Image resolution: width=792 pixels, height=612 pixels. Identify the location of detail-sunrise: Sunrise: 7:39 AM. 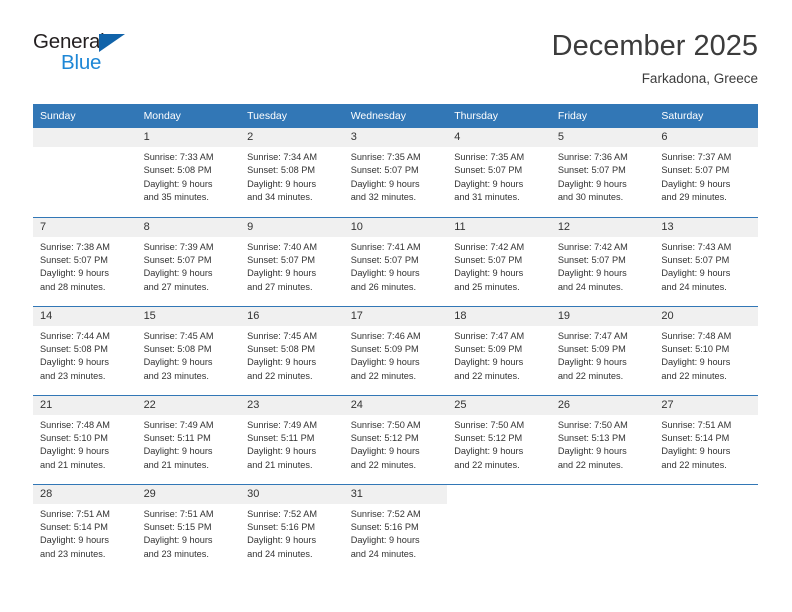
(178, 246).